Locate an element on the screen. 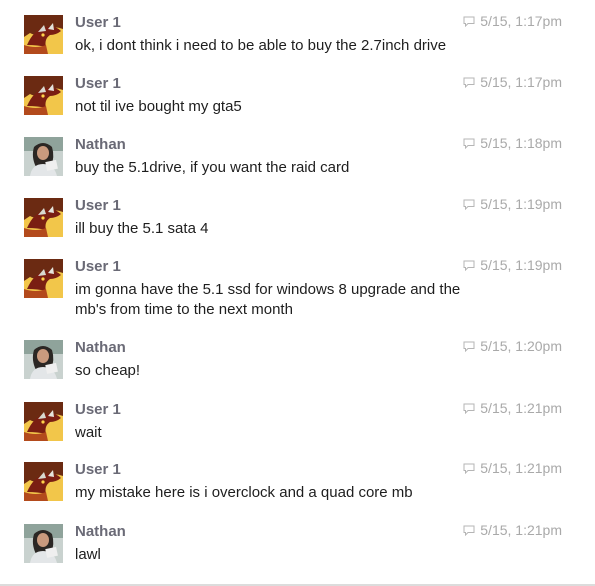 The image size is (595, 586). timestamp: 5/15, 1:18pm is located at coordinates (512, 143).